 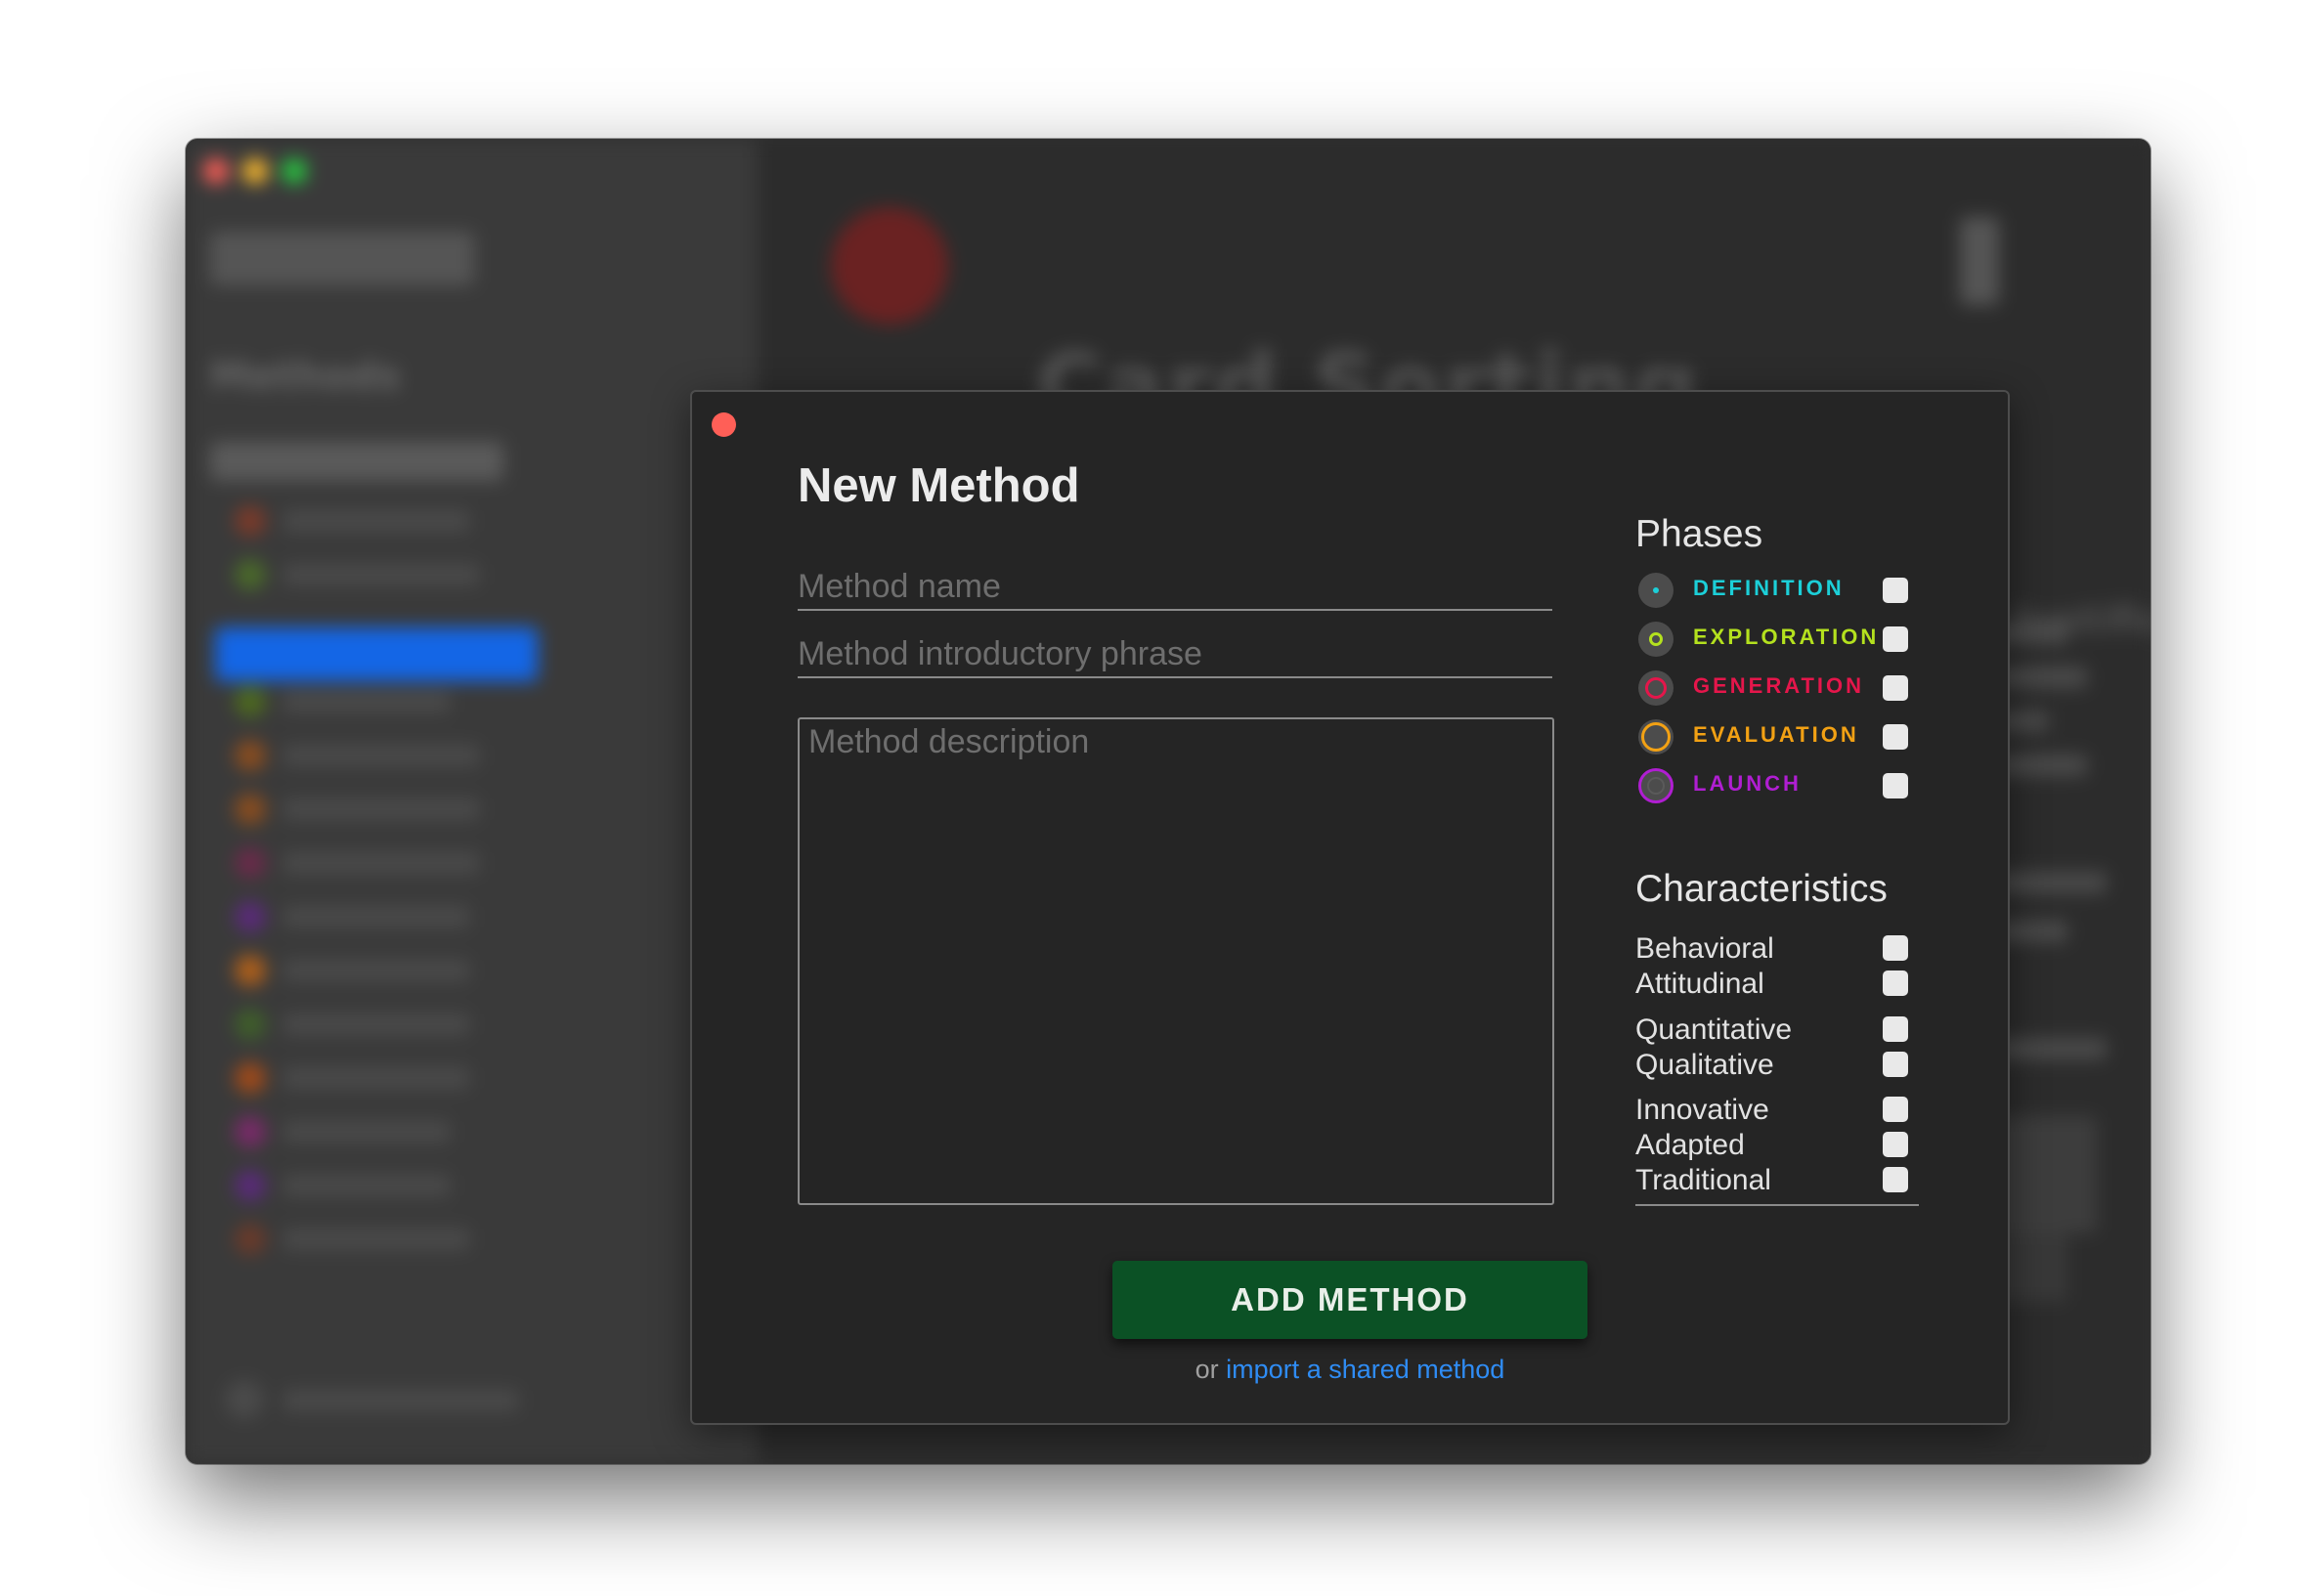 What do you see at coordinates (1787, 637) in the screenshot?
I see `phase-label: EXPLORATION` at bounding box center [1787, 637].